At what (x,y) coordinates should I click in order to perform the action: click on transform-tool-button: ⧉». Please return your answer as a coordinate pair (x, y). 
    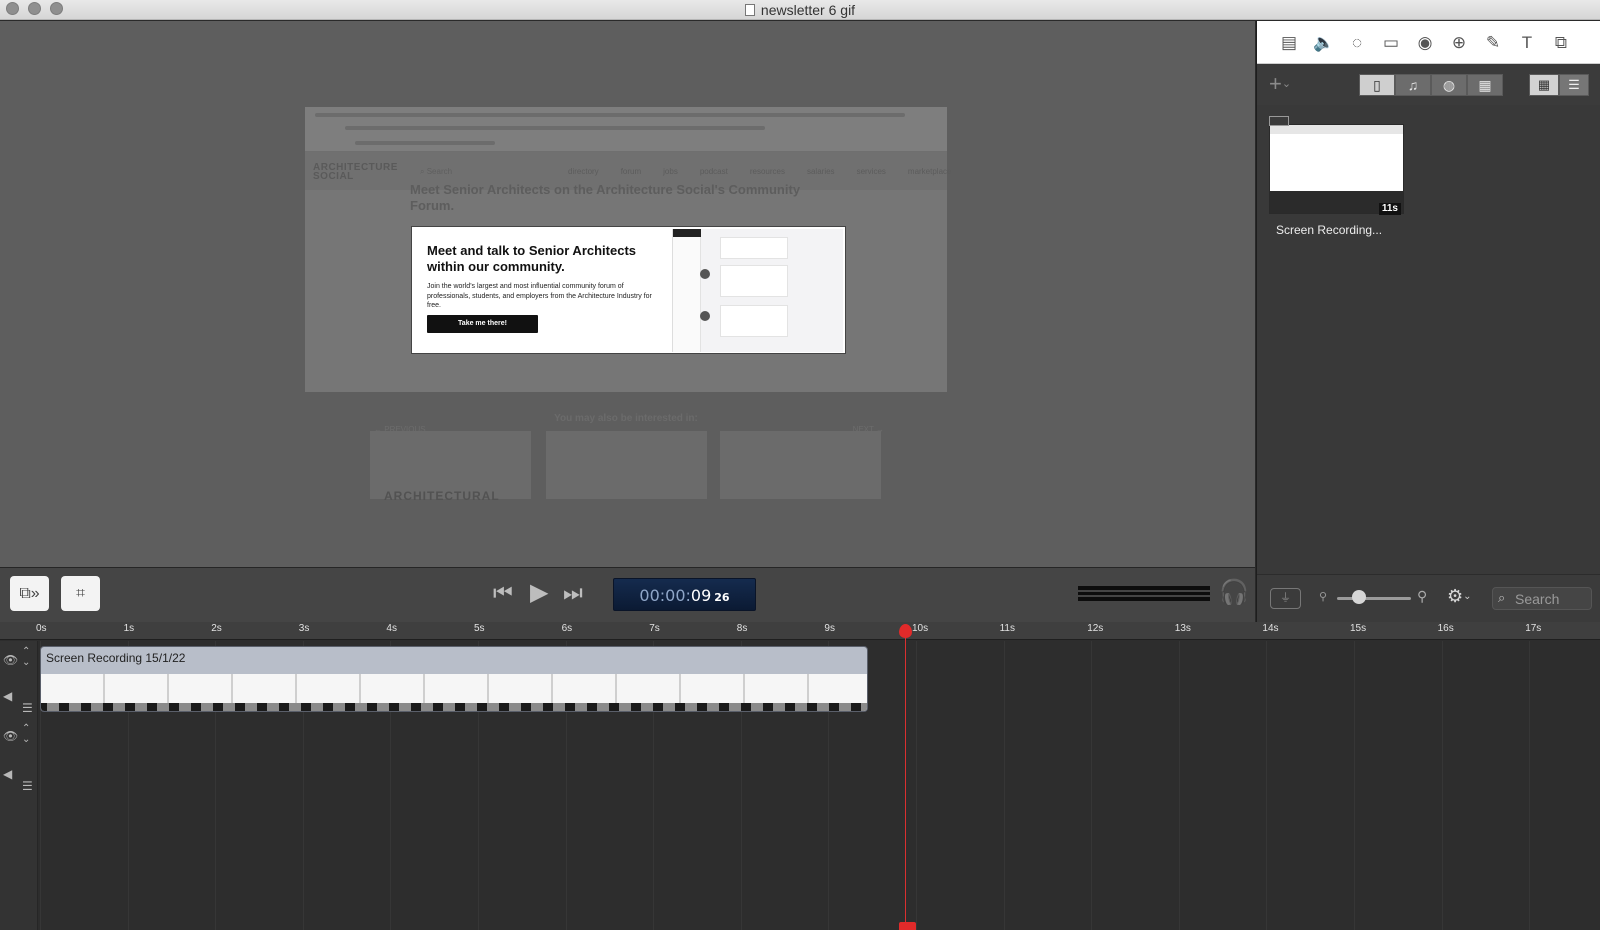
    Looking at the image, I should click on (29, 593).